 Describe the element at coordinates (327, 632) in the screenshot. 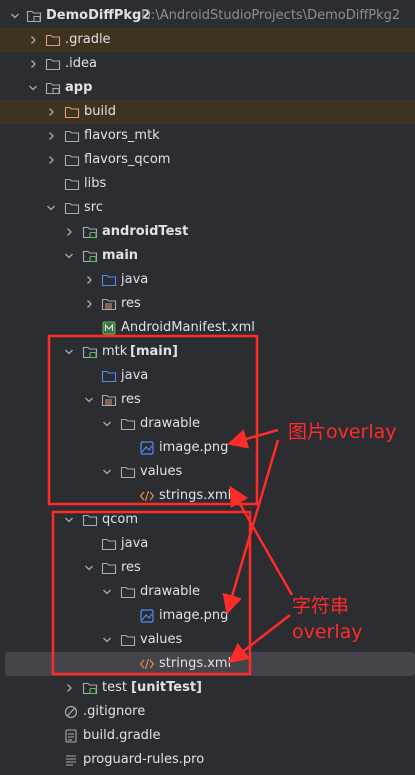

I see `string-overlay-annotation-line2: overlay` at that location.